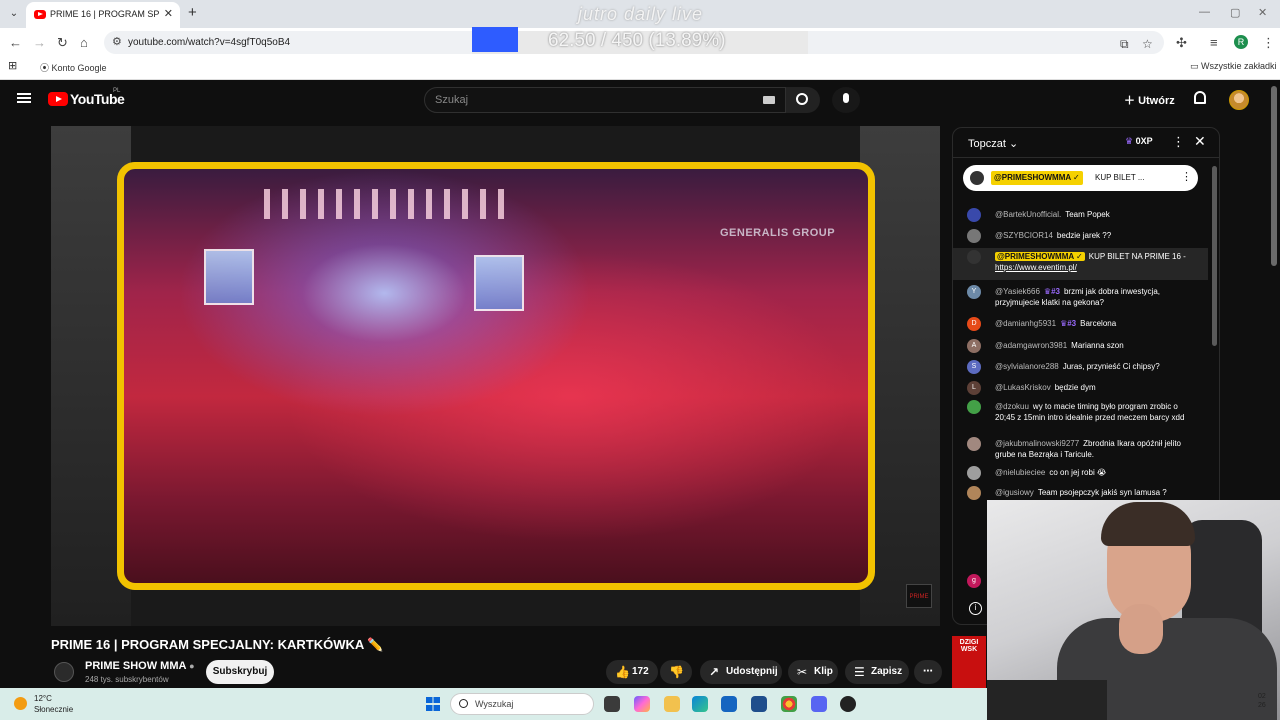 This screenshot has height=720, width=1280. I want to click on voice-search-mic-icon, so click(846, 100).